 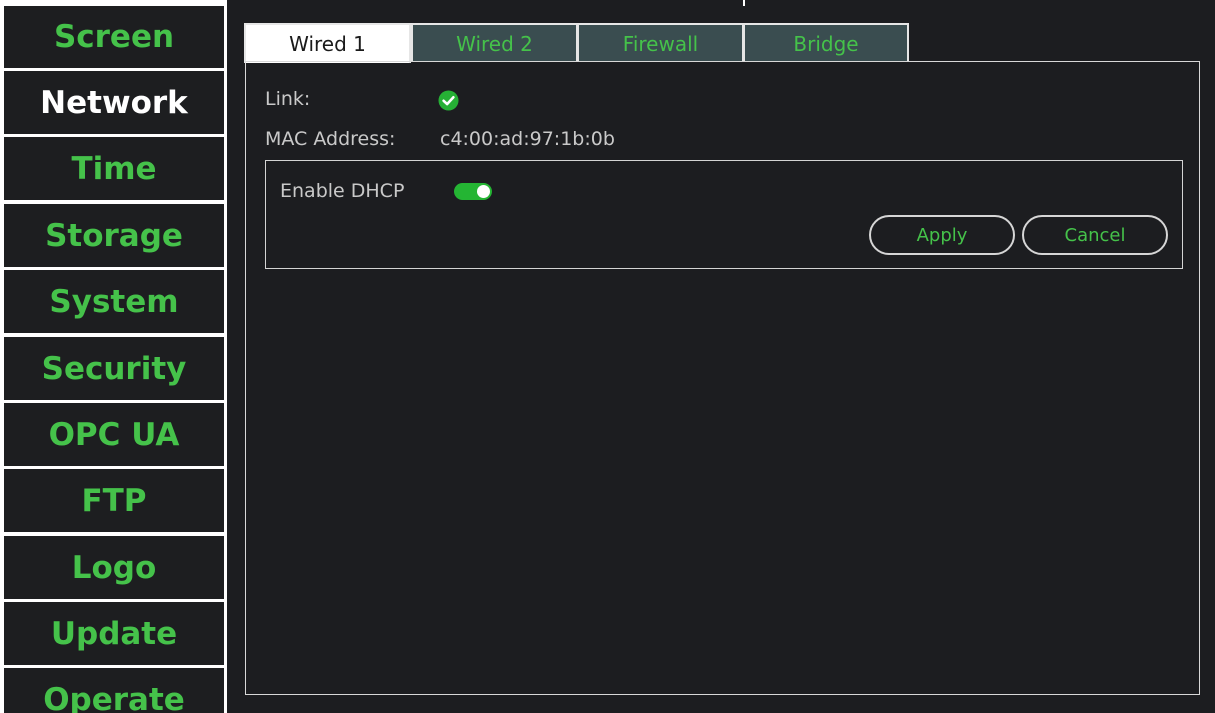 I want to click on tab-wired-1: Wired 1, so click(x=327, y=43).